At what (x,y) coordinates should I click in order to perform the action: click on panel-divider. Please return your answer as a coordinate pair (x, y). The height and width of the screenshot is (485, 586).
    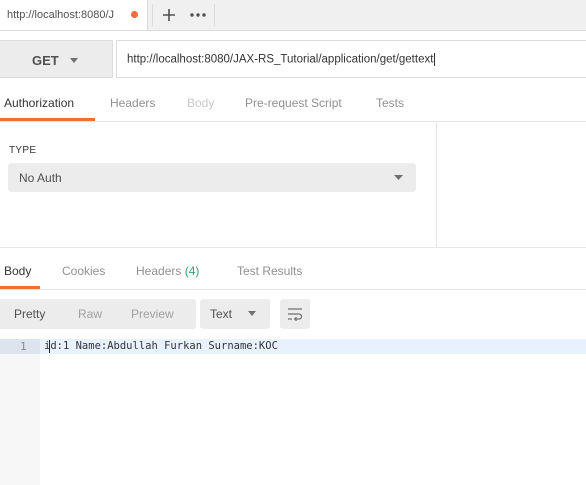
    Looking at the image, I should click on (436, 184).